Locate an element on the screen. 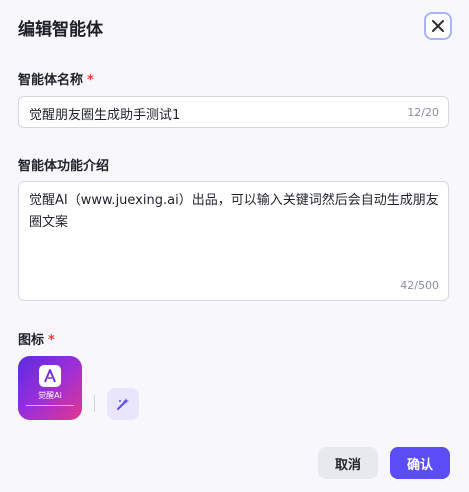 This screenshot has width=469, height=492. agent-avatar: 觉醒Ai is located at coordinates (50, 388).